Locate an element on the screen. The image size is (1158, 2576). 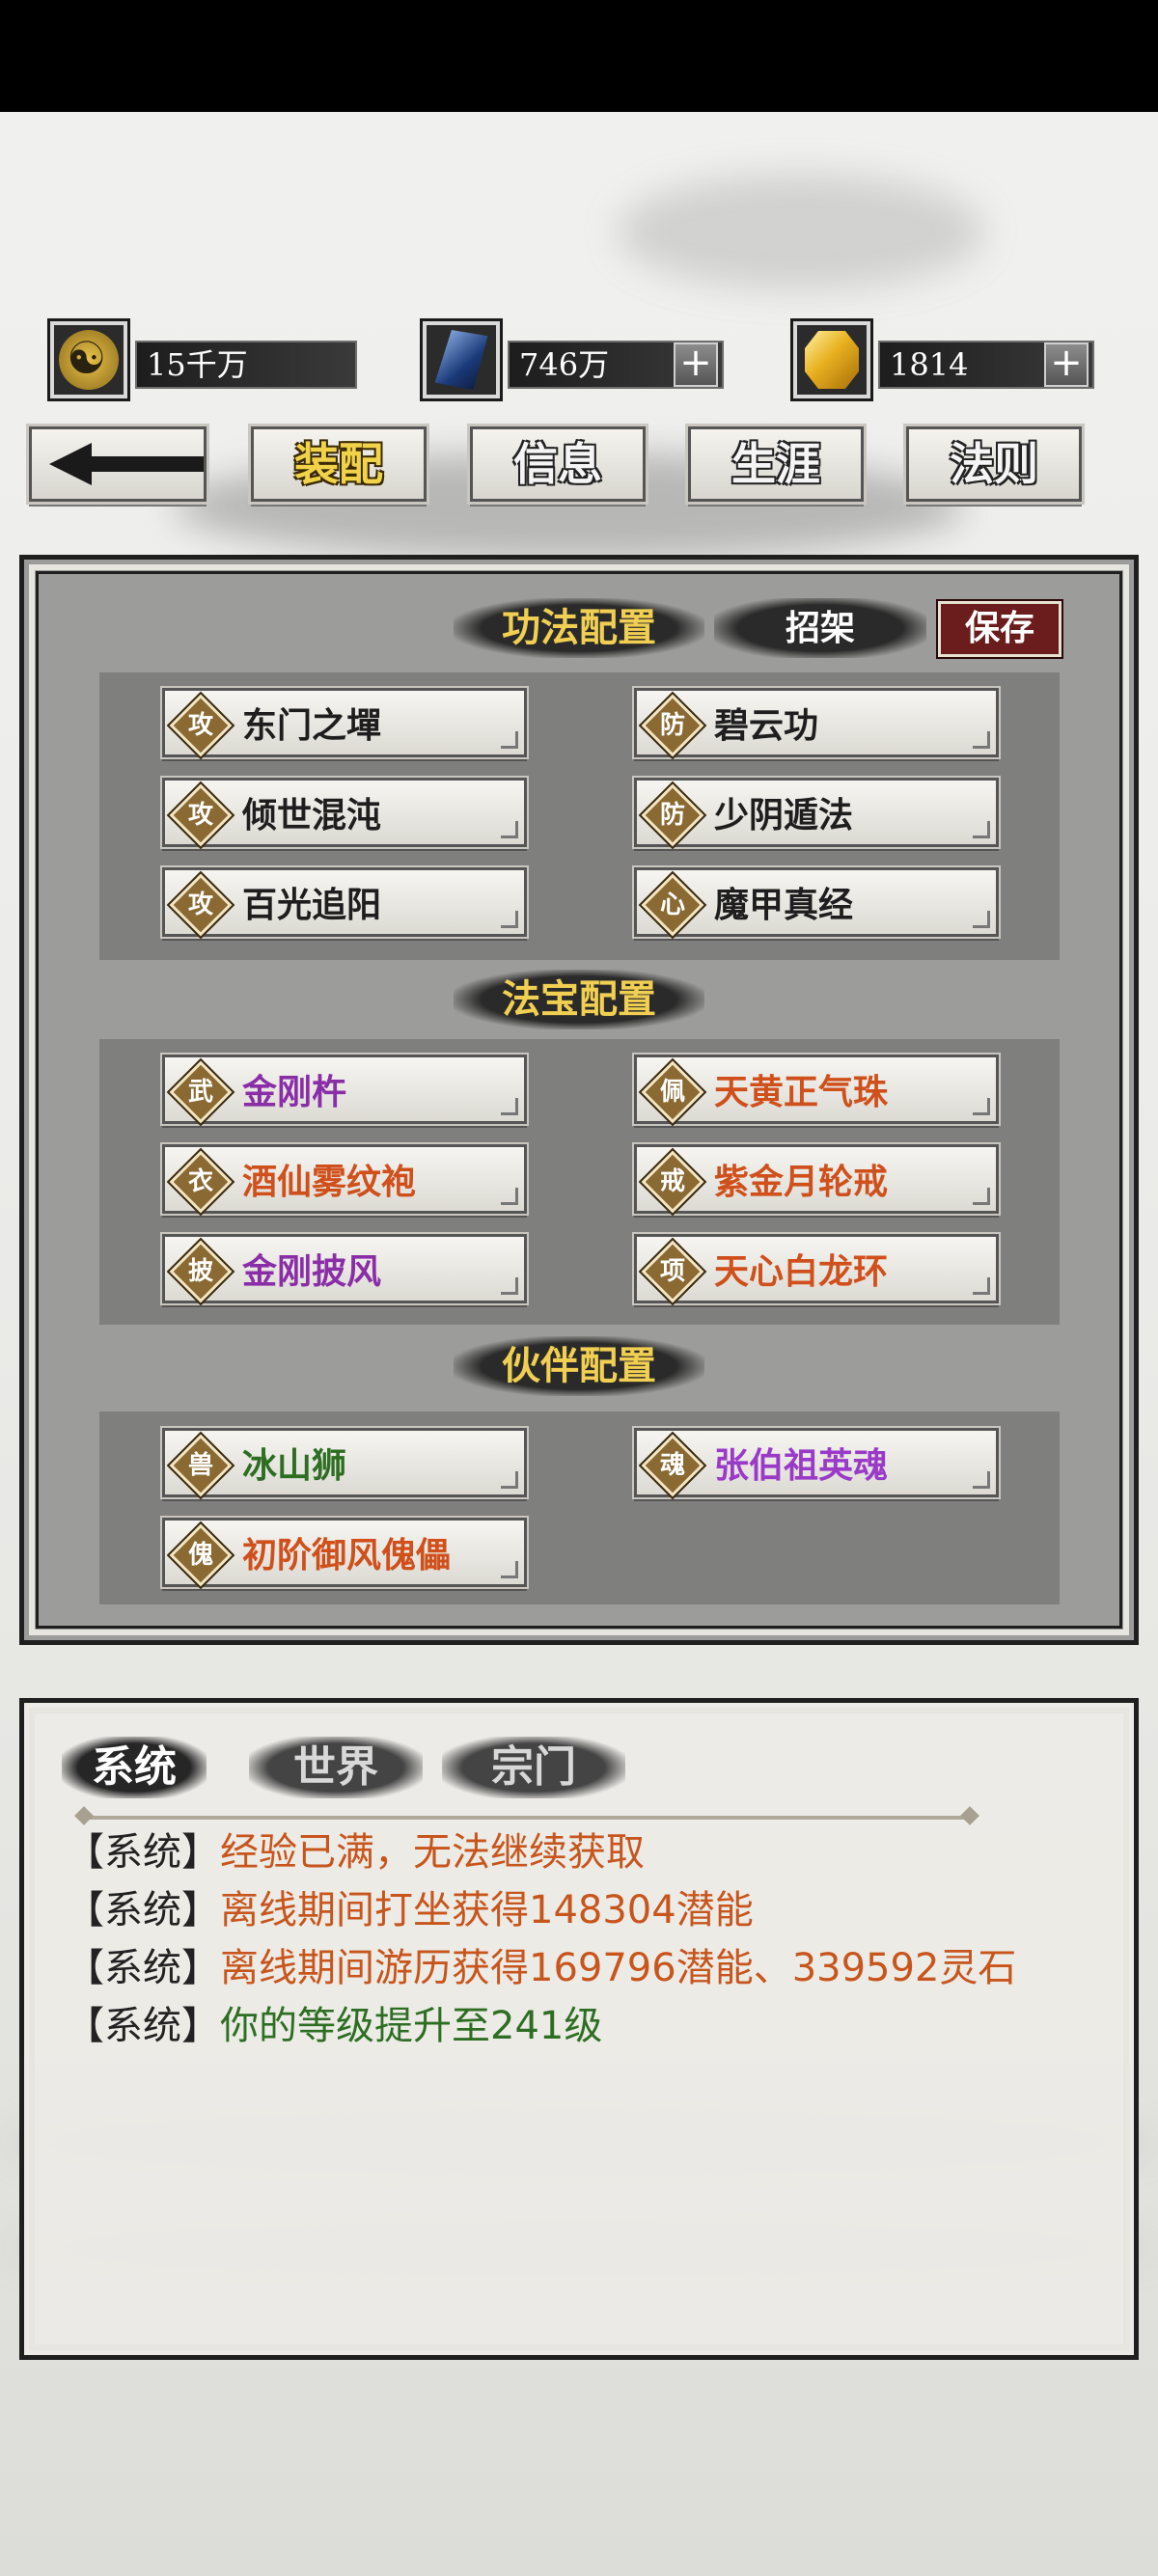
skill-slot: 防碧云功 is located at coordinates (816, 723).